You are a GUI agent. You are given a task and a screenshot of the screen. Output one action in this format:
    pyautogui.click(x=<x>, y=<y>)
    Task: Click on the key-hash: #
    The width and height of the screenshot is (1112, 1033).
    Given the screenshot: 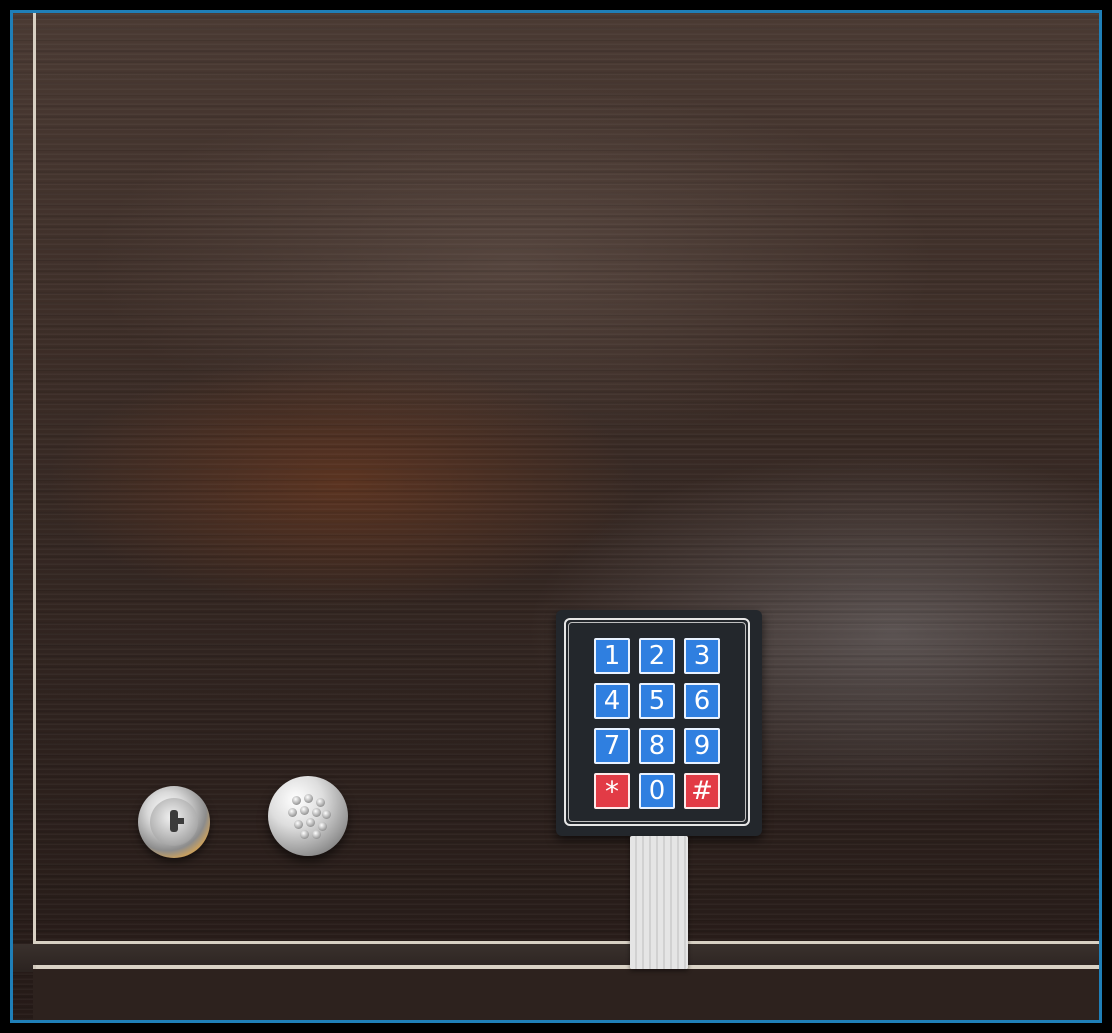 What is the action you would take?
    pyautogui.click(x=702, y=791)
    